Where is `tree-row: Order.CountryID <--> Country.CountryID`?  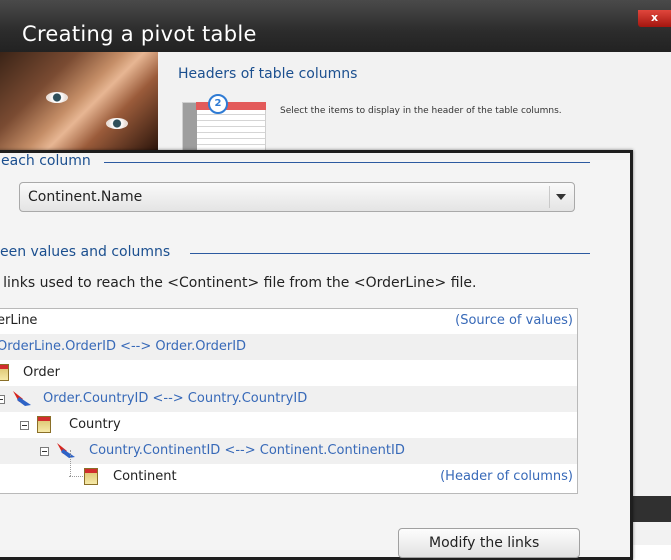 tree-row: Order.CountryID <--> Country.CountryID is located at coordinates (288, 399).